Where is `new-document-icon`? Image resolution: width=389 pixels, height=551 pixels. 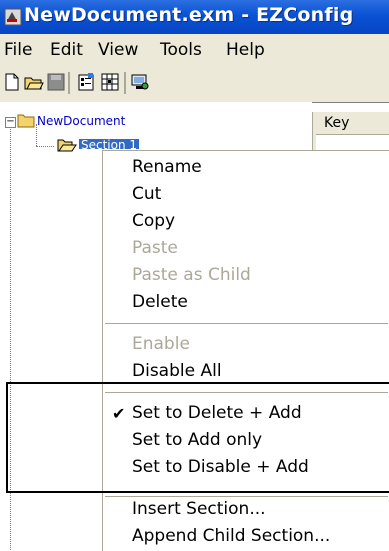 new-document-icon is located at coordinates (12, 82).